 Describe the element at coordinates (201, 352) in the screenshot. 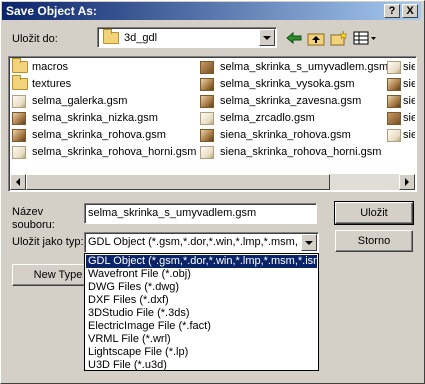

I see `dropdown-option: Lightscape File (*.lp)` at that location.